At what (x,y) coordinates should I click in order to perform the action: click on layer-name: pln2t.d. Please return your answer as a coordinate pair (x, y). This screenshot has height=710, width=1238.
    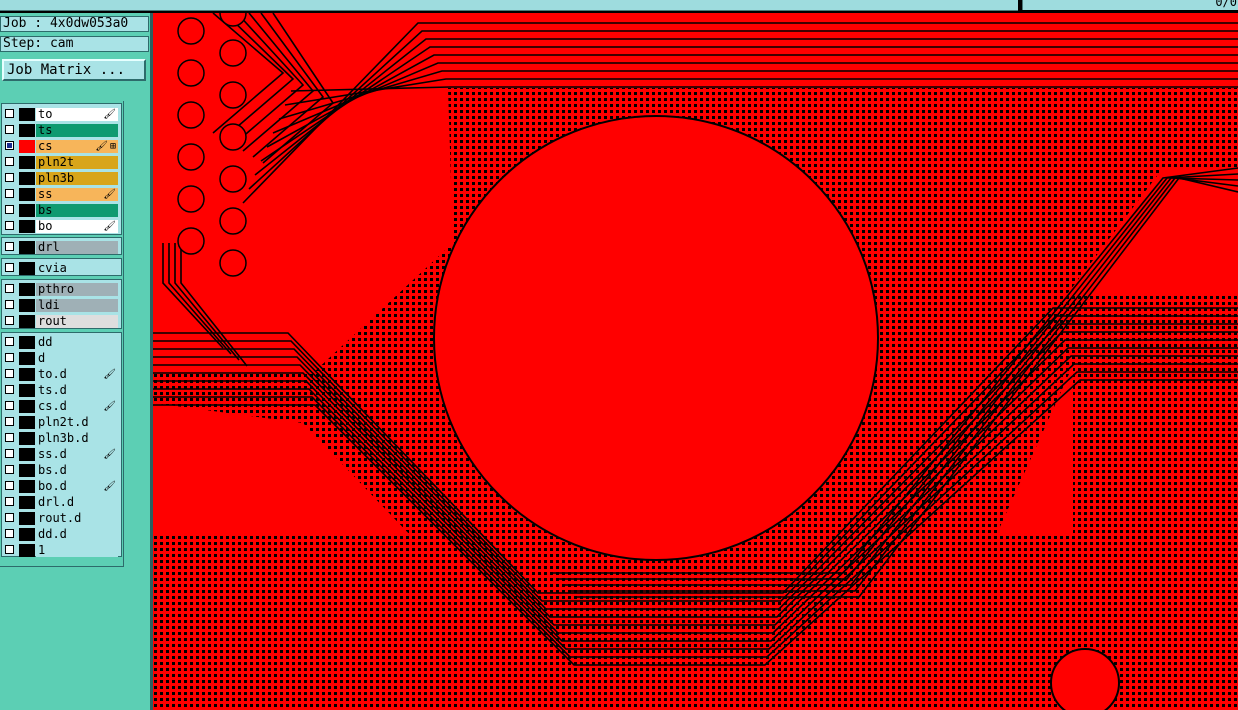
    Looking at the image, I should click on (77, 422).